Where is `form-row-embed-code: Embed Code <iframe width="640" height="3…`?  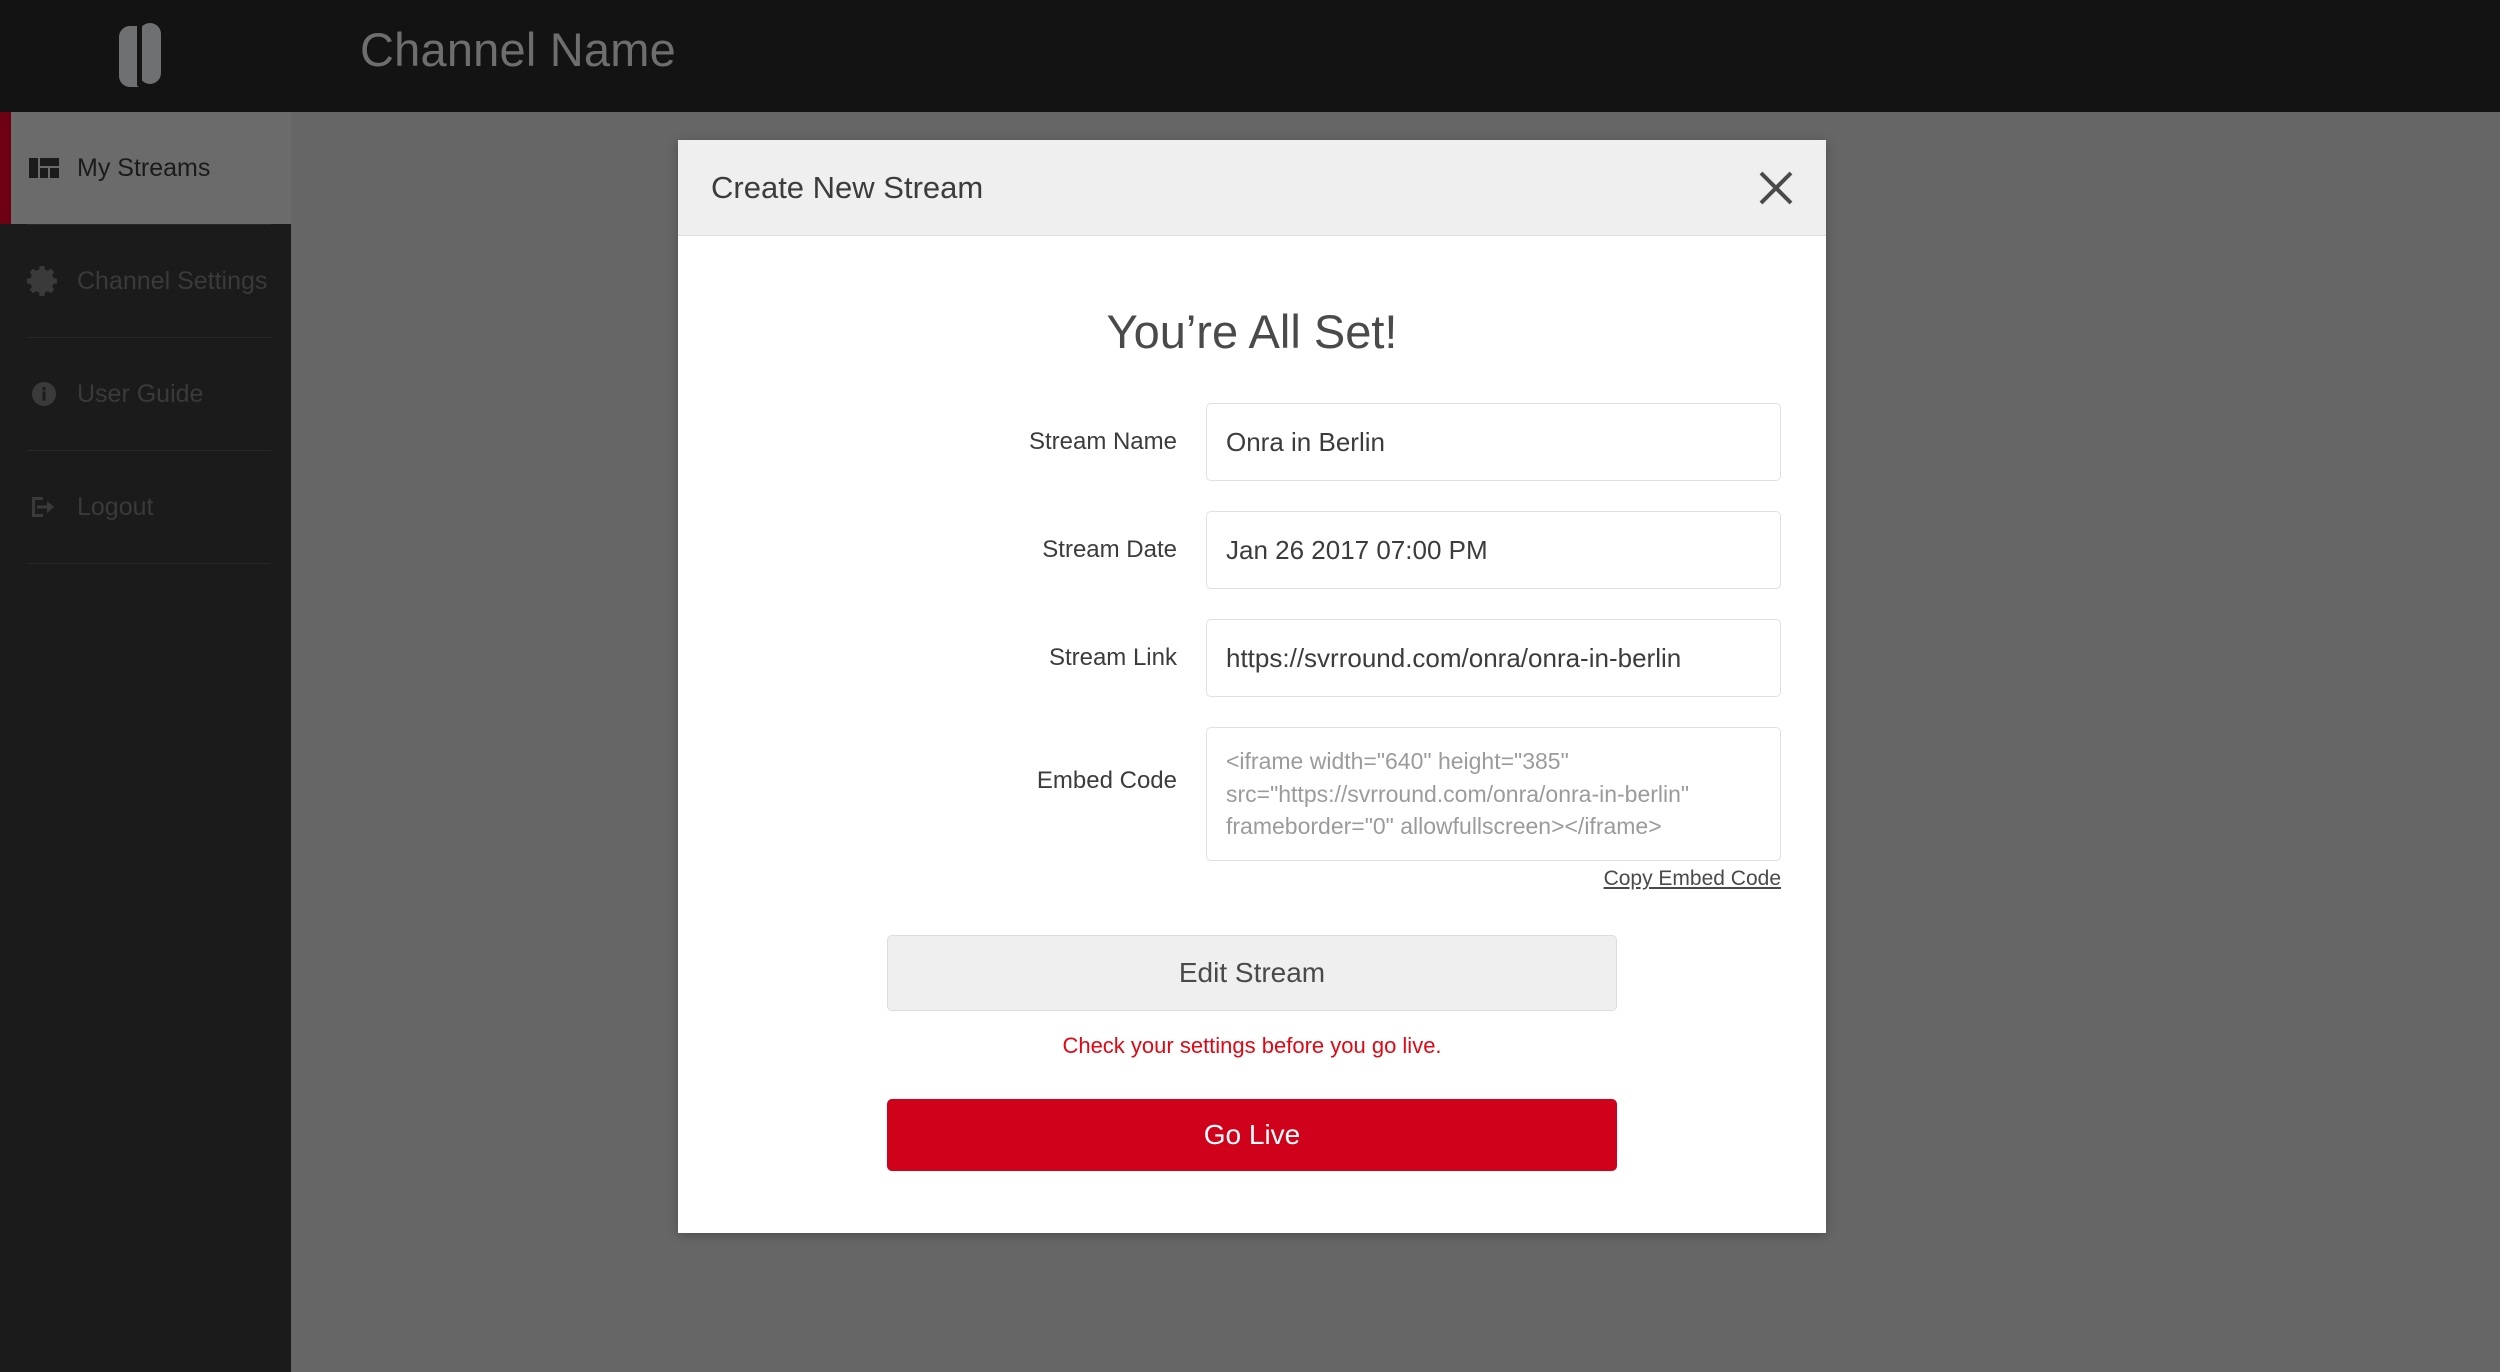
form-row-embed-code: Embed Code <iframe width="640" height="3… is located at coordinates (1252, 794).